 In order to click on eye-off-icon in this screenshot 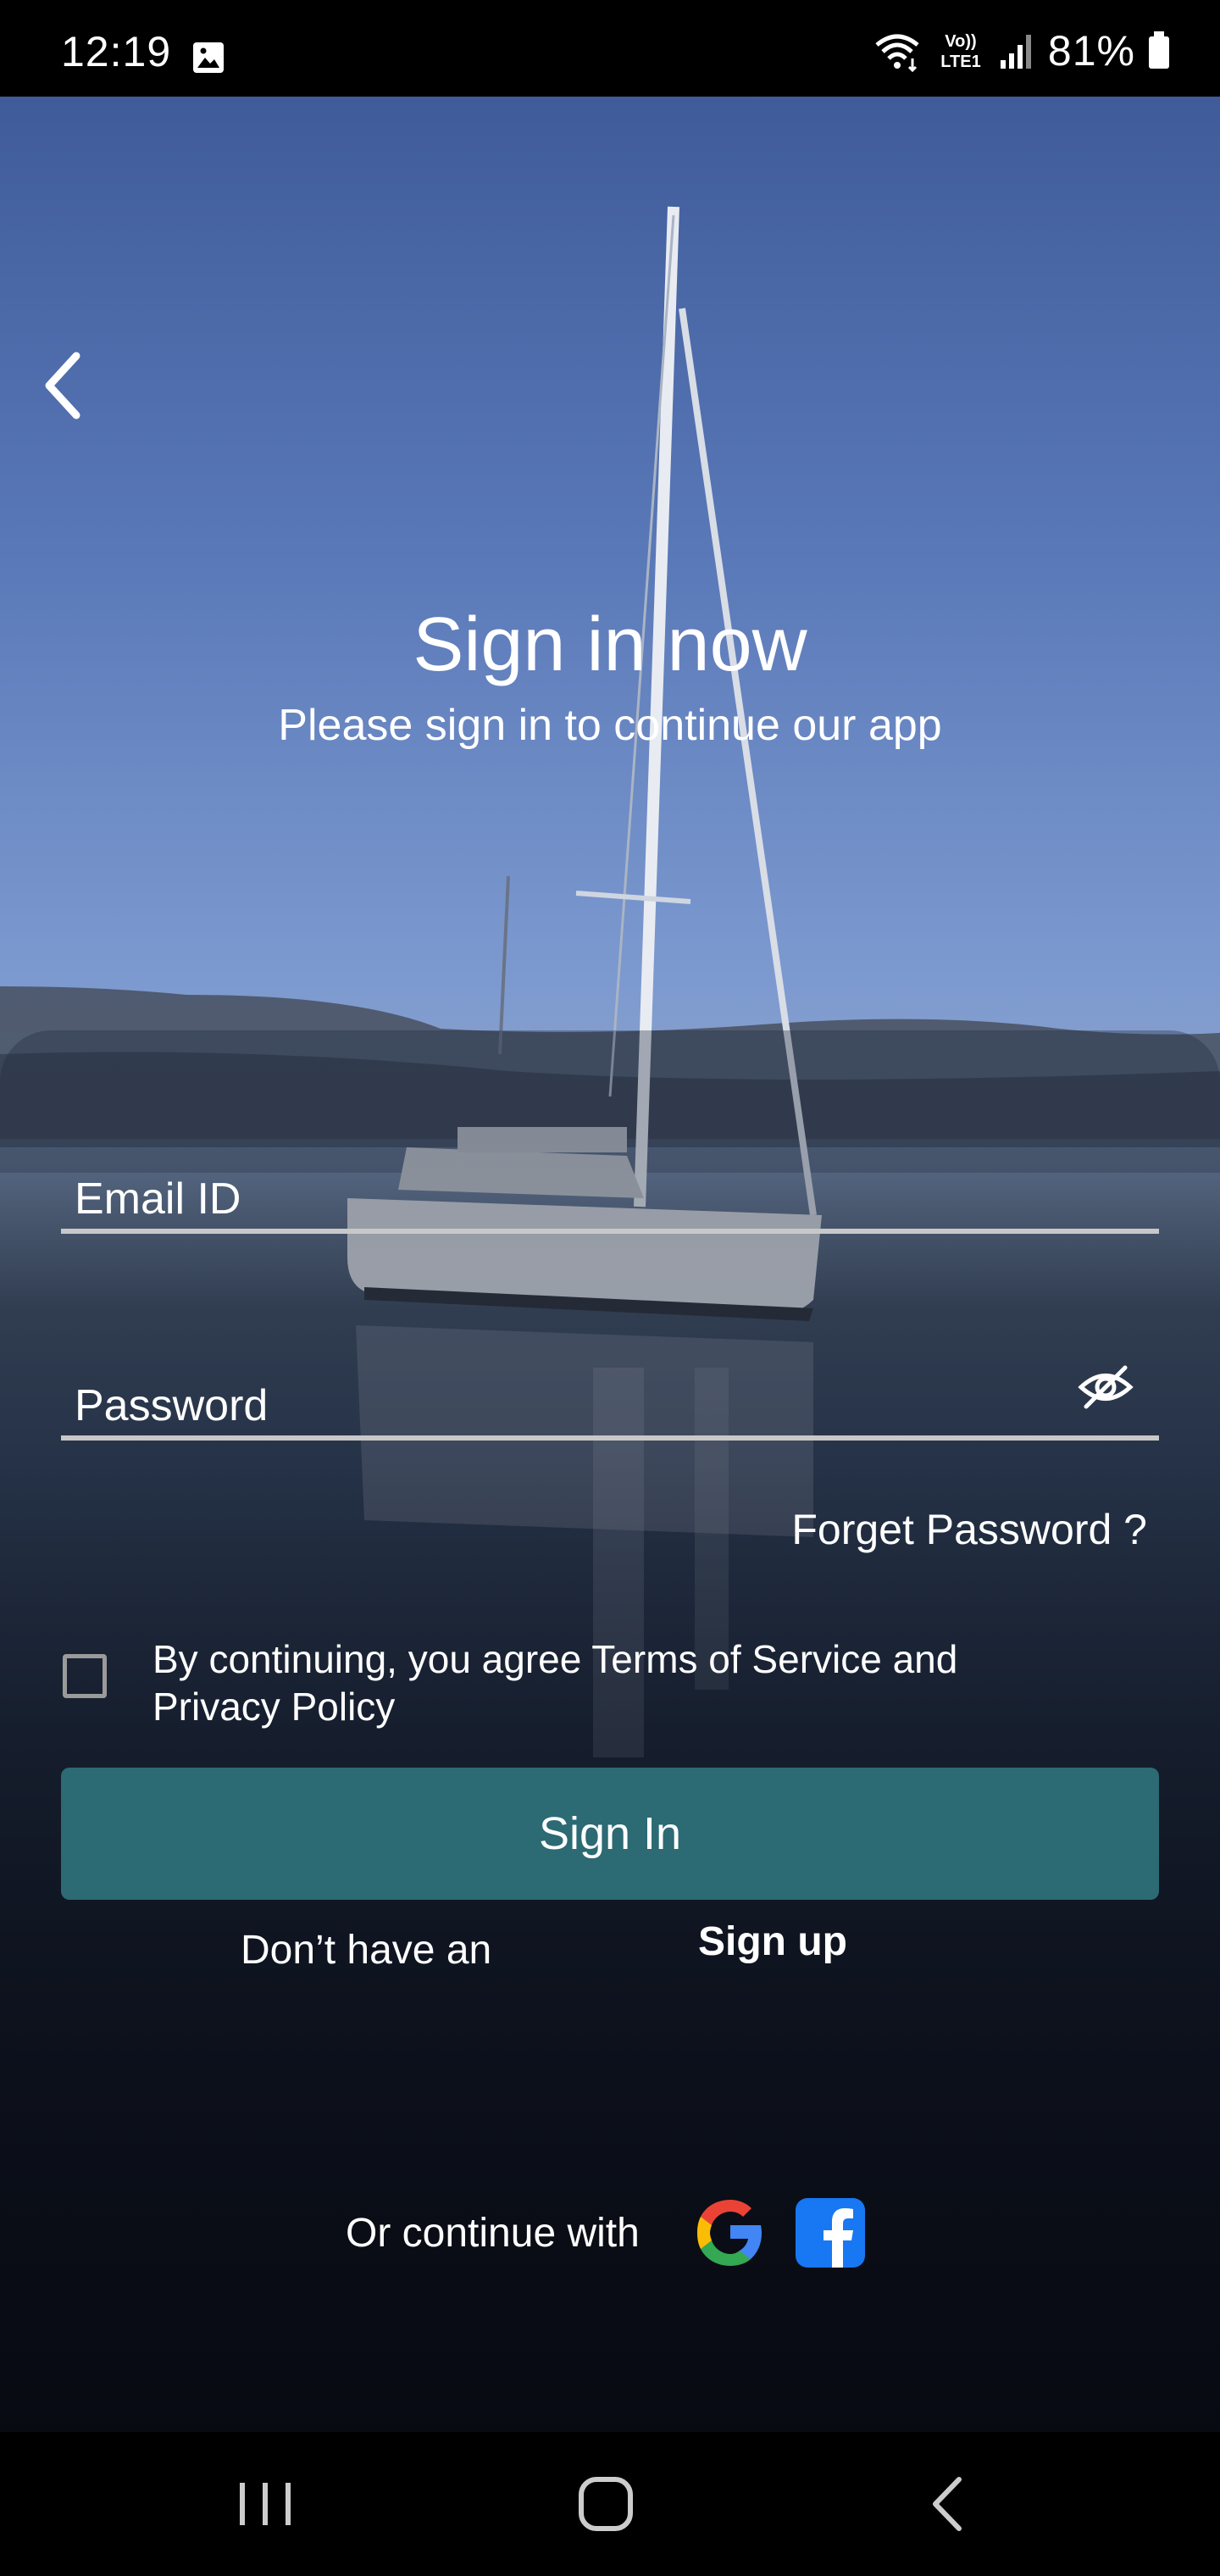, I will do `click(1106, 1387)`.